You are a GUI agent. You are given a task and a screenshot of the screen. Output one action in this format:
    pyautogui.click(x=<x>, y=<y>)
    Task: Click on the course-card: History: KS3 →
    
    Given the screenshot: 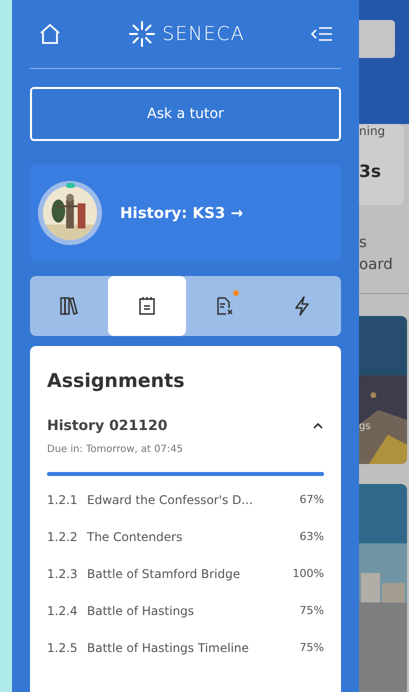 What is the action you would take?
    pyautogui.click(x=185, y=212)
    